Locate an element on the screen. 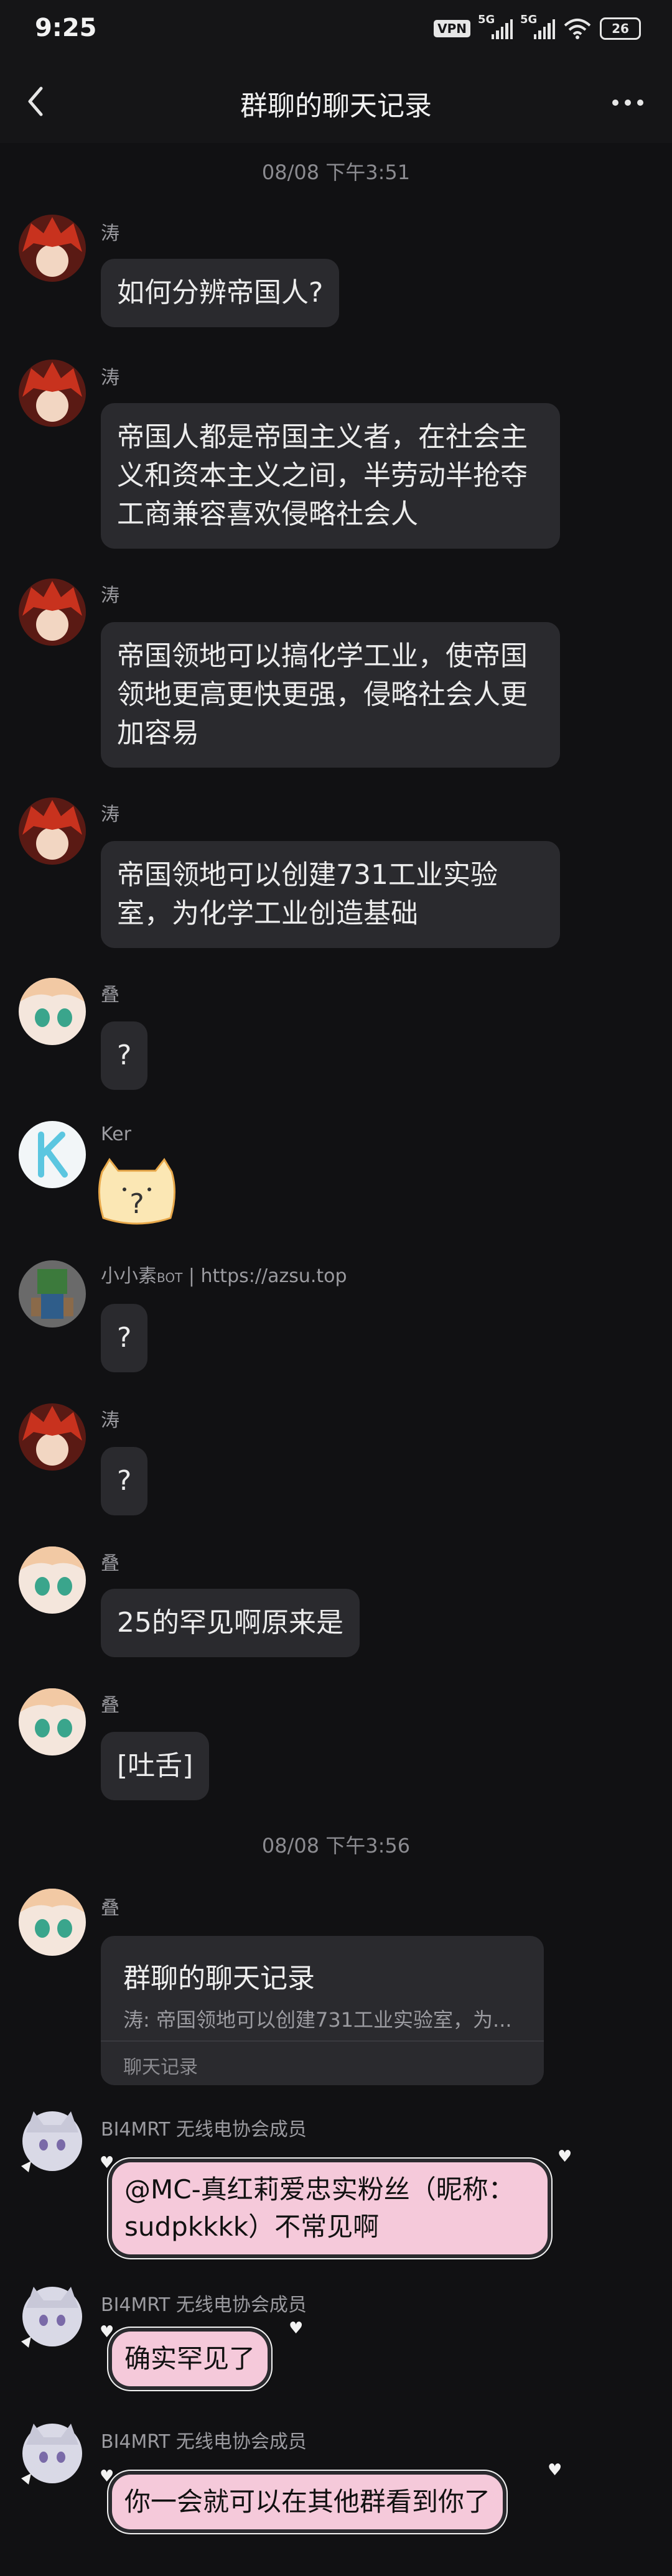  message-bubble: 帝国领地可以搞化学工业，使帝国领地更高更快更强，侵略社会人更加容易 is located at coordinates (331, 695).